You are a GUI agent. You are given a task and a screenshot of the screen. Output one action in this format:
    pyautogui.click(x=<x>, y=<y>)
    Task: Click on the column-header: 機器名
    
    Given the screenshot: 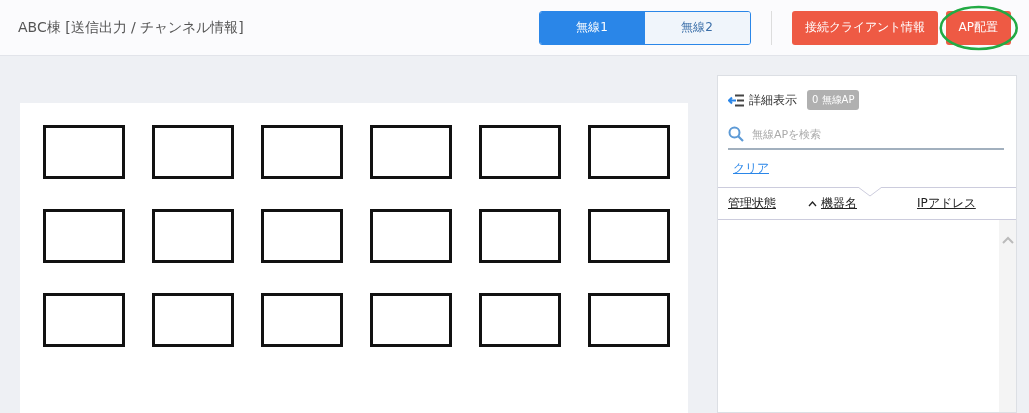 What is the action you would take?
    pyautogui.click(x=832, y=203)
    